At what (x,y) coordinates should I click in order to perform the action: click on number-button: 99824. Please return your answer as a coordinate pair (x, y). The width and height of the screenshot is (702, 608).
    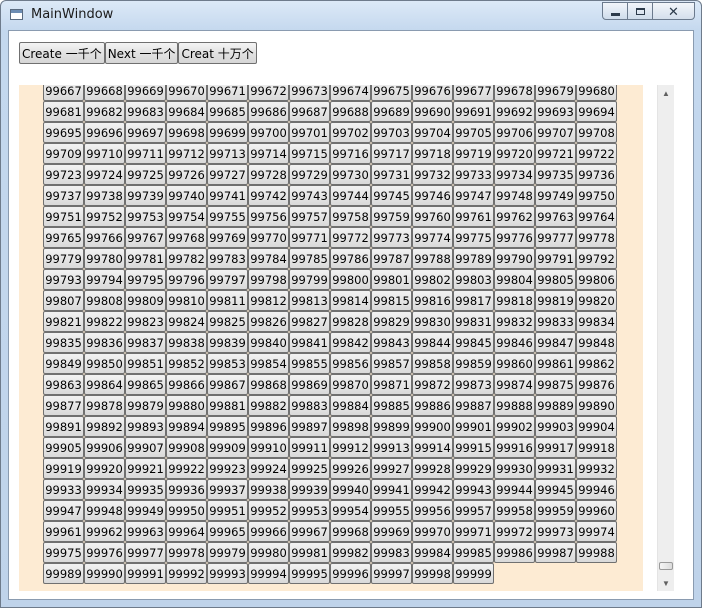
    Looking at the image, I should click on (186, 321).